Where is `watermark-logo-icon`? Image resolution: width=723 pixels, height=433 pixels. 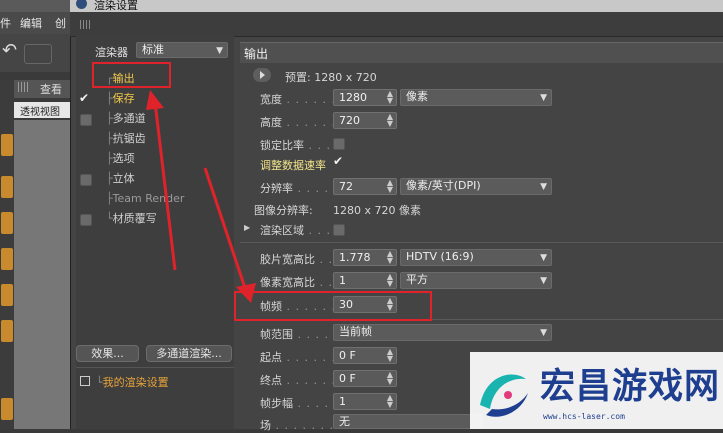 watermark-logo-icon is located at coordinates (504, 395).